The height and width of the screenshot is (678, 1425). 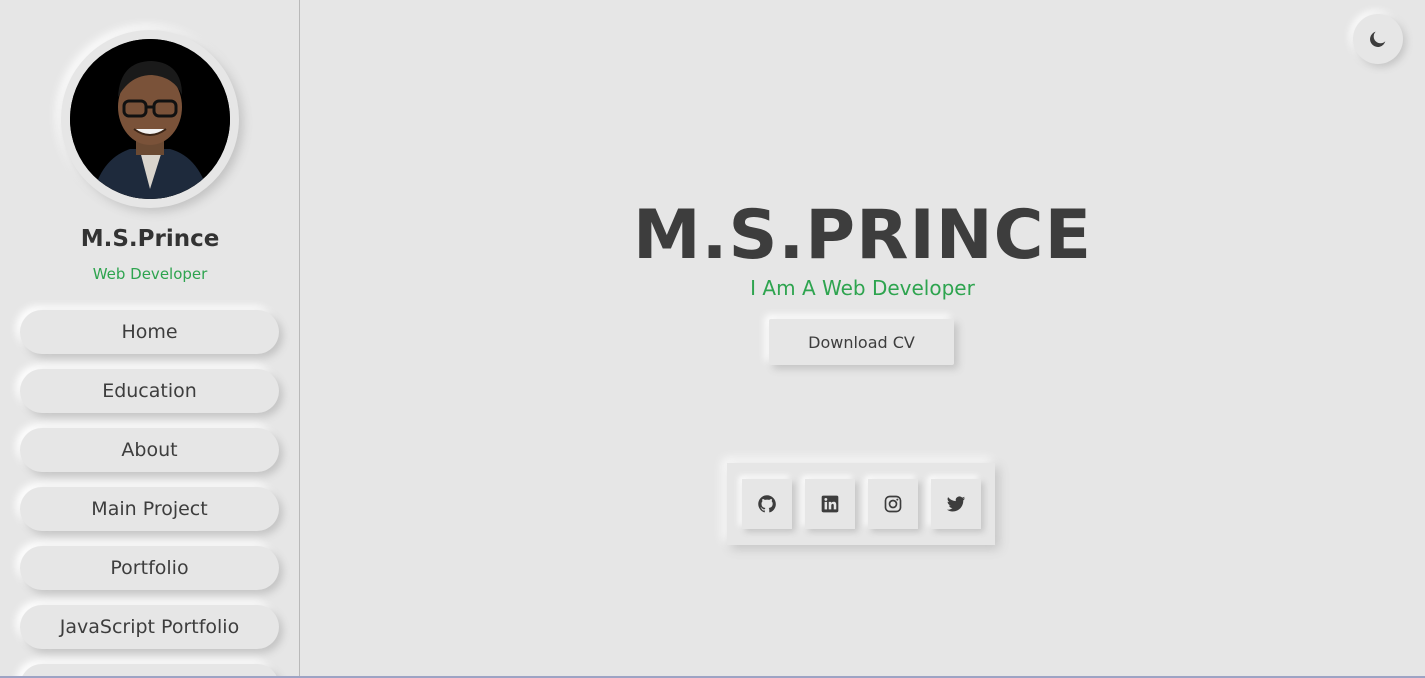 What do you see at coordinates (149, 391) in the screenshot?
I see `nav-education-button: Education` at bounding box center [149, 391].